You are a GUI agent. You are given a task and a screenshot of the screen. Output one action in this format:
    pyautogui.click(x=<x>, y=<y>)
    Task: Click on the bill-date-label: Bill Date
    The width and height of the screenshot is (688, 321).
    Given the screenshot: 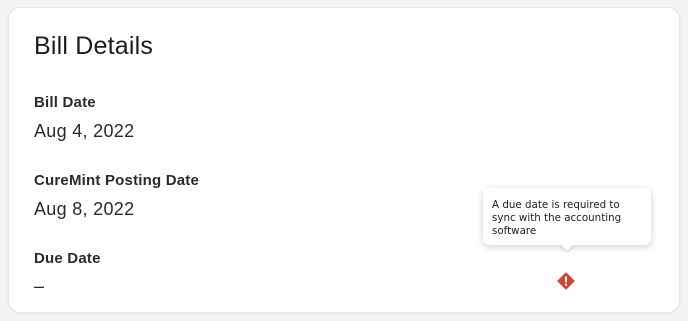 What is the action you would take?
    pyautogui.click(x=65, y=102)
    